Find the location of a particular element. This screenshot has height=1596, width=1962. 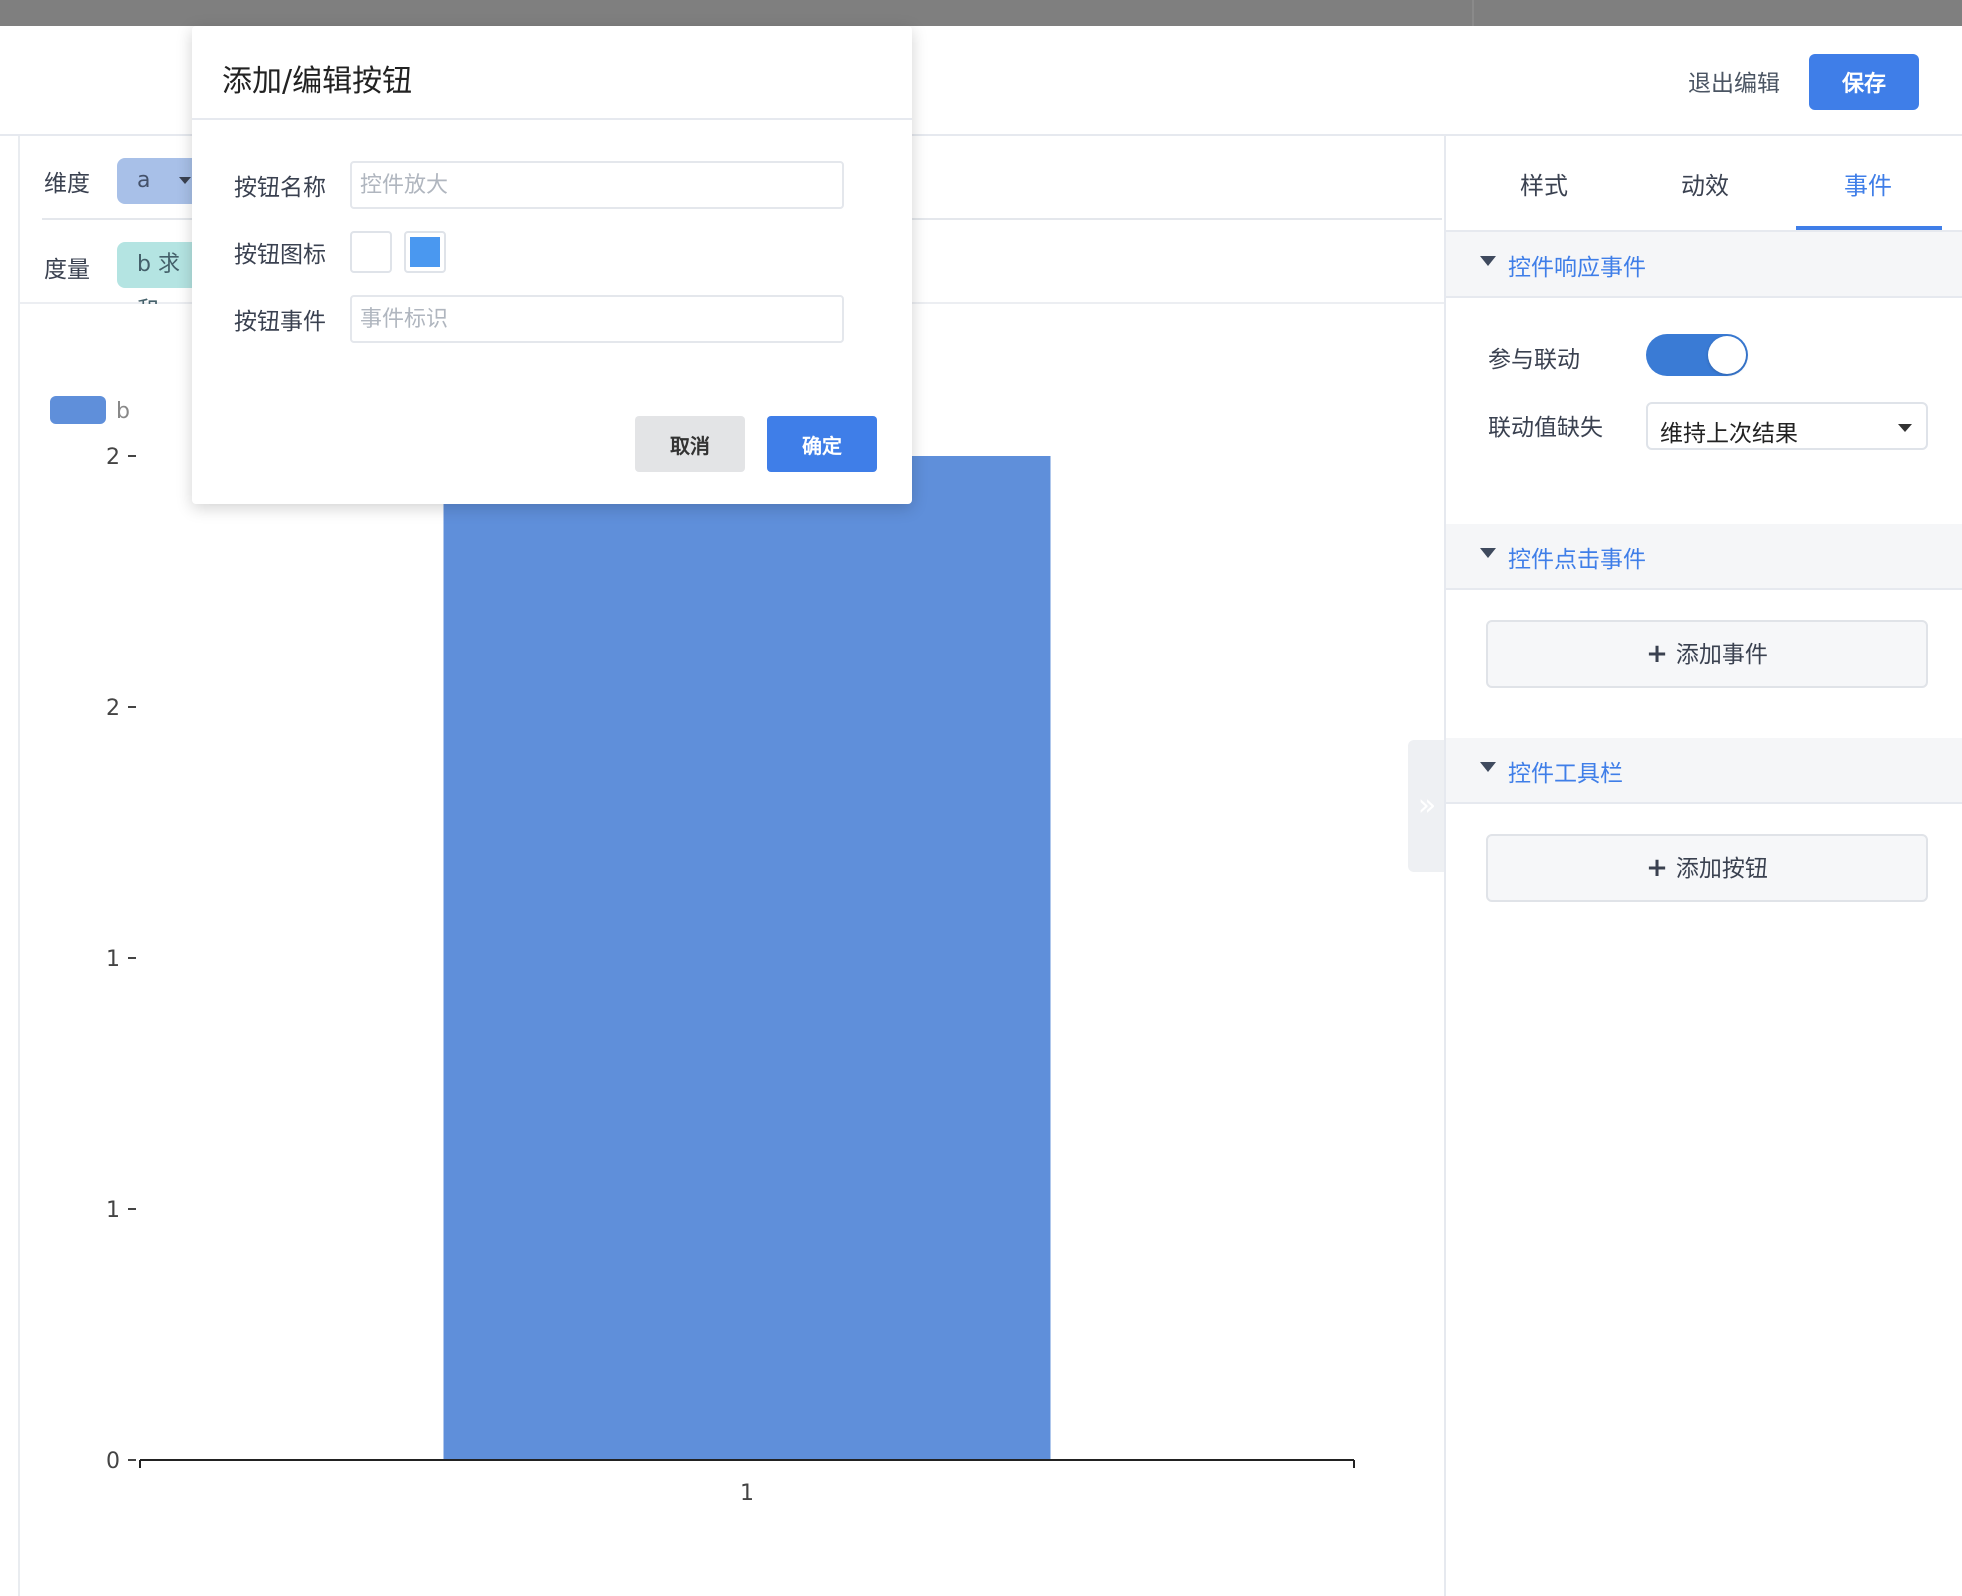

section-toolbar-header: 控件工具栏 is located at coordinates (1704, 771).